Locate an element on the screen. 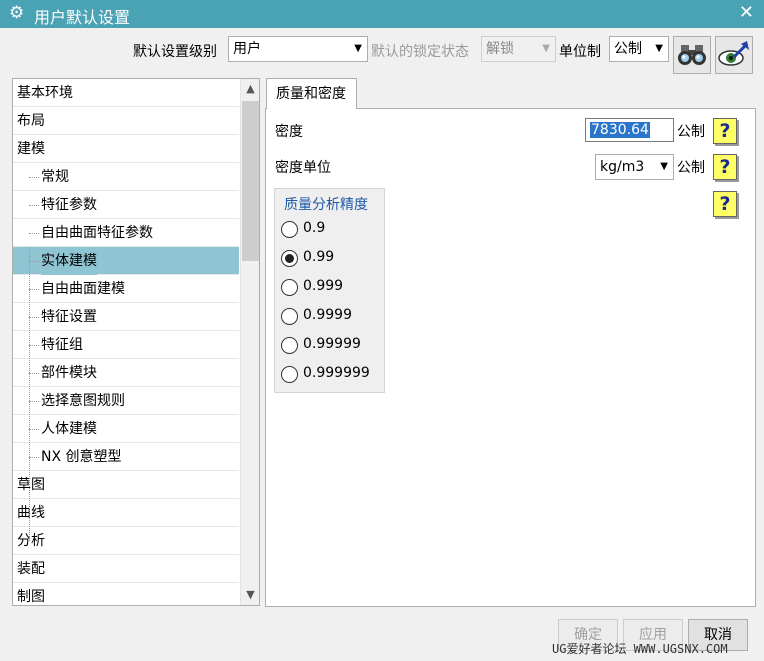 Image resolution: width=764 pixels, height=661 pixels. window-title: 用户默认设置 is located at coordinates (82, 17).